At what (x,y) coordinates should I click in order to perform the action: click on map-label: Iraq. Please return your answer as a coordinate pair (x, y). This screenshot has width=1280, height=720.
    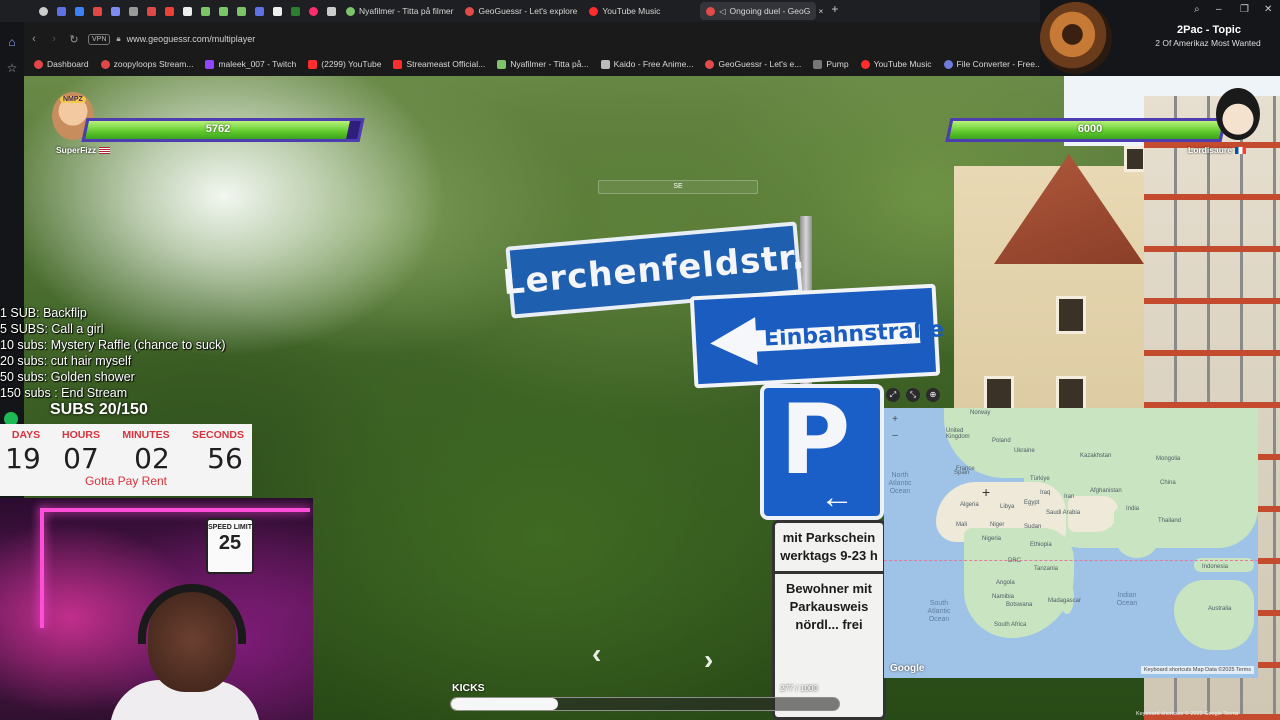
    Looking at the image, I should click on (1045, 493).